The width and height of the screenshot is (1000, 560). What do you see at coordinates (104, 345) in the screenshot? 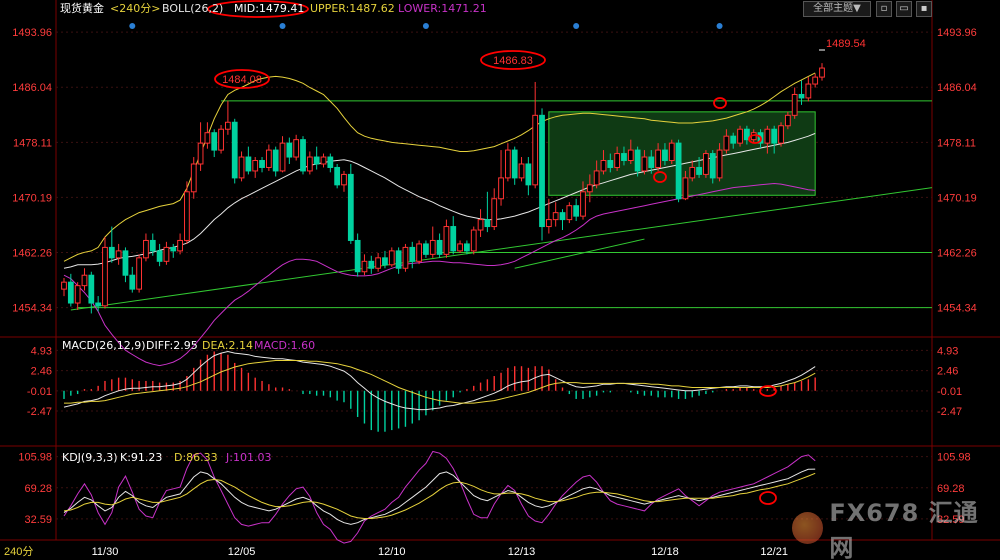
I see `macd-label: MACD(26,12,9)` at bounding box center [104, 345].